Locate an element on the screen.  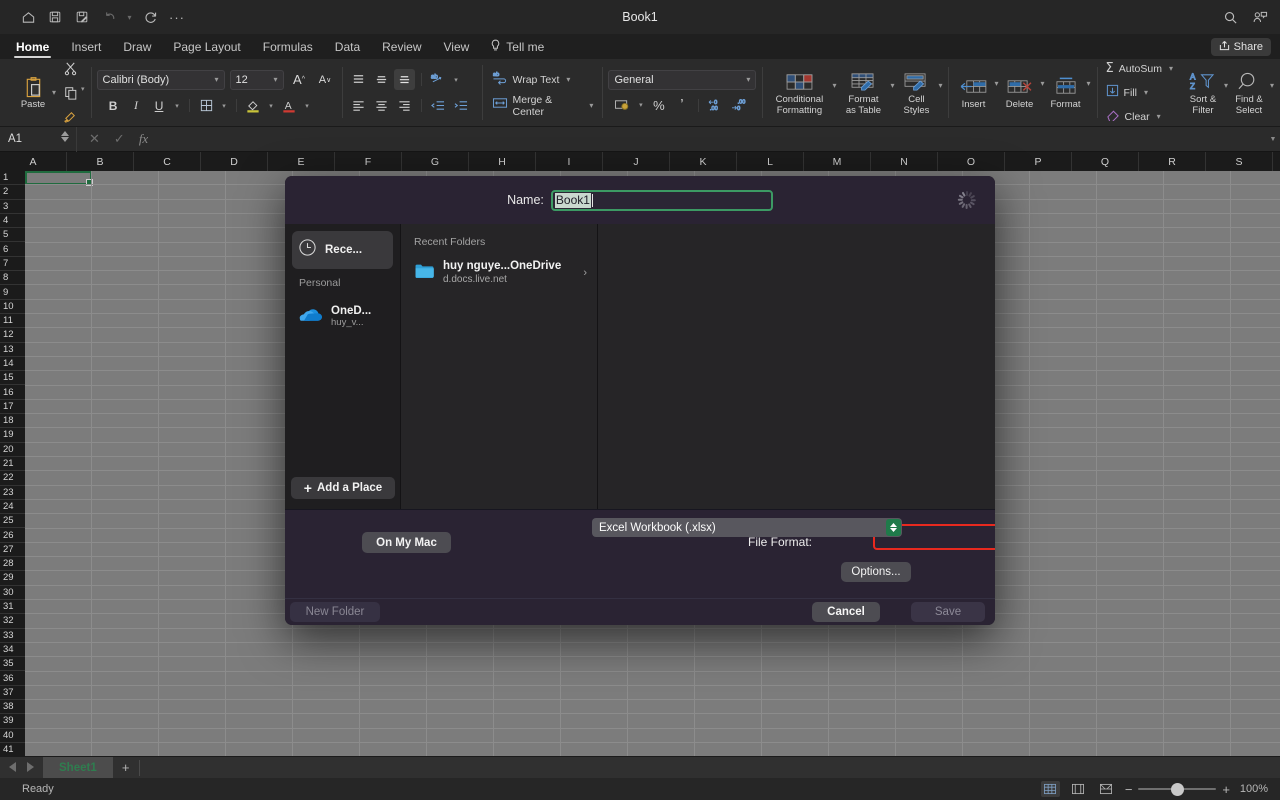
grow-font-button: A ^ is located at coordinates (299, 79).